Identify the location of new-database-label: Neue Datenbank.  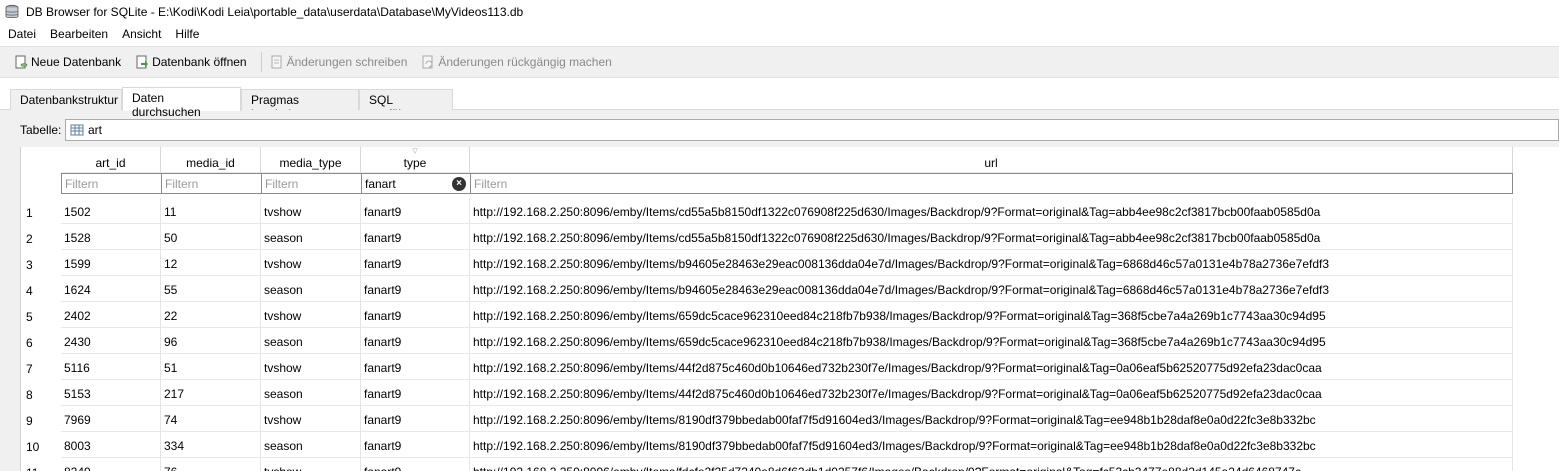
(76, 62).